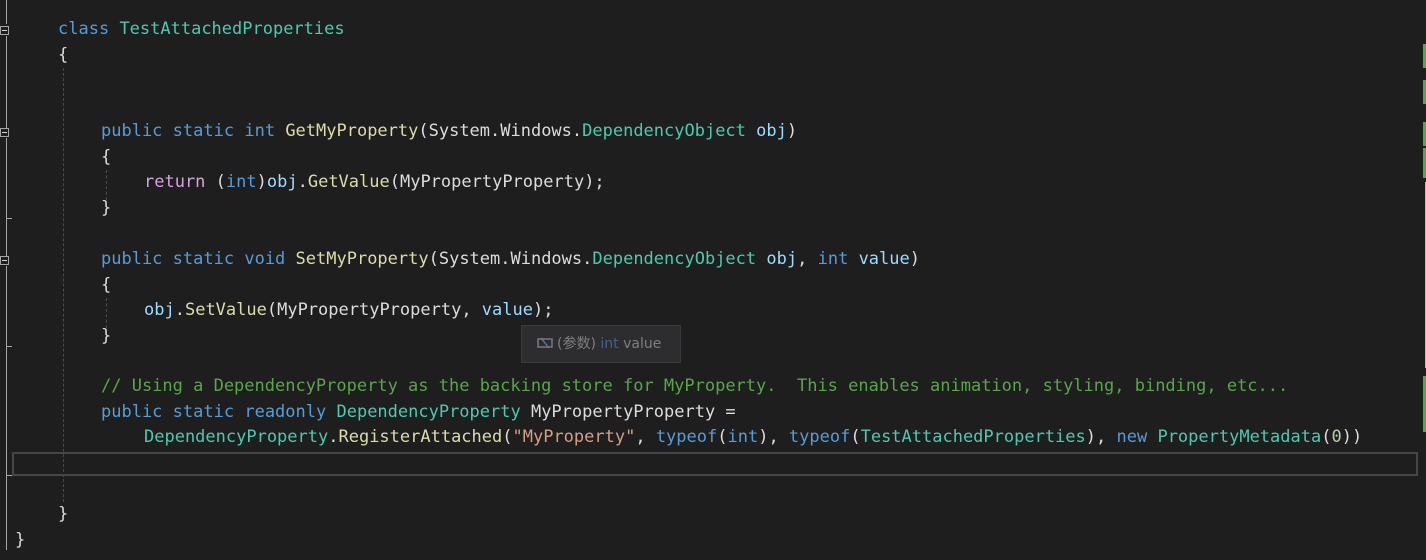 Image resolution: width=1426 pixels, height=560 pixels. Describe the element at coordinates (1239, 437) in the screenshot. I see `code-token: PropertyMetadata` at that location.